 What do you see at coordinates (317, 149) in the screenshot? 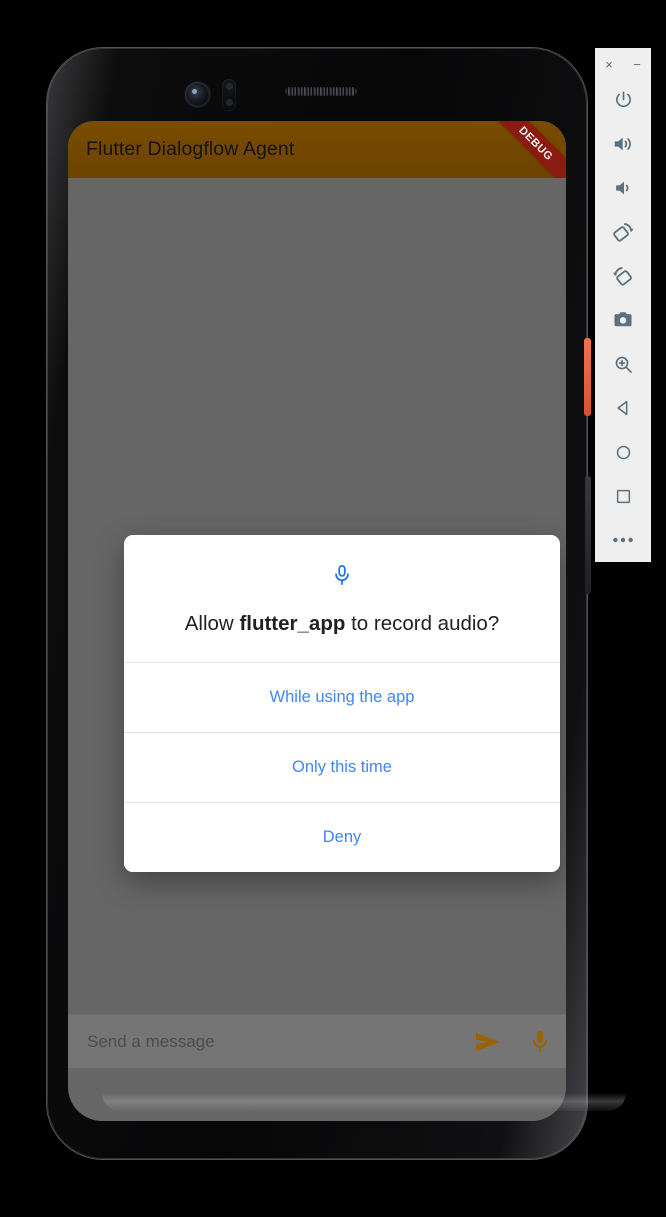
I see `app-bar: Flutter Dialogflow Agent DEBUG` at bounding box center [317, 149].